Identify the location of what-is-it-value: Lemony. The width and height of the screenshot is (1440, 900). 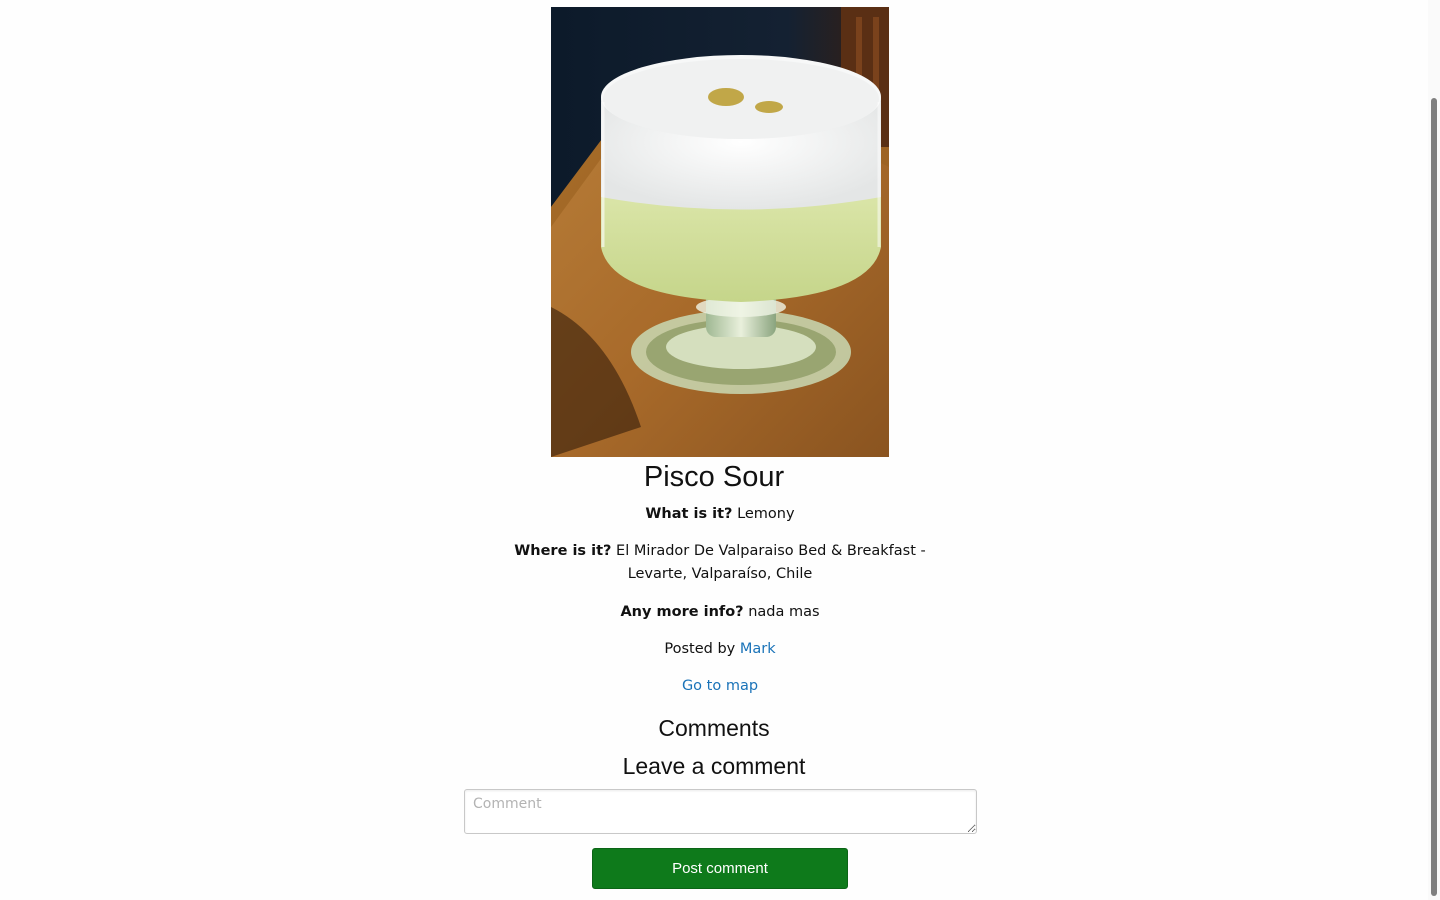
(766, 514).